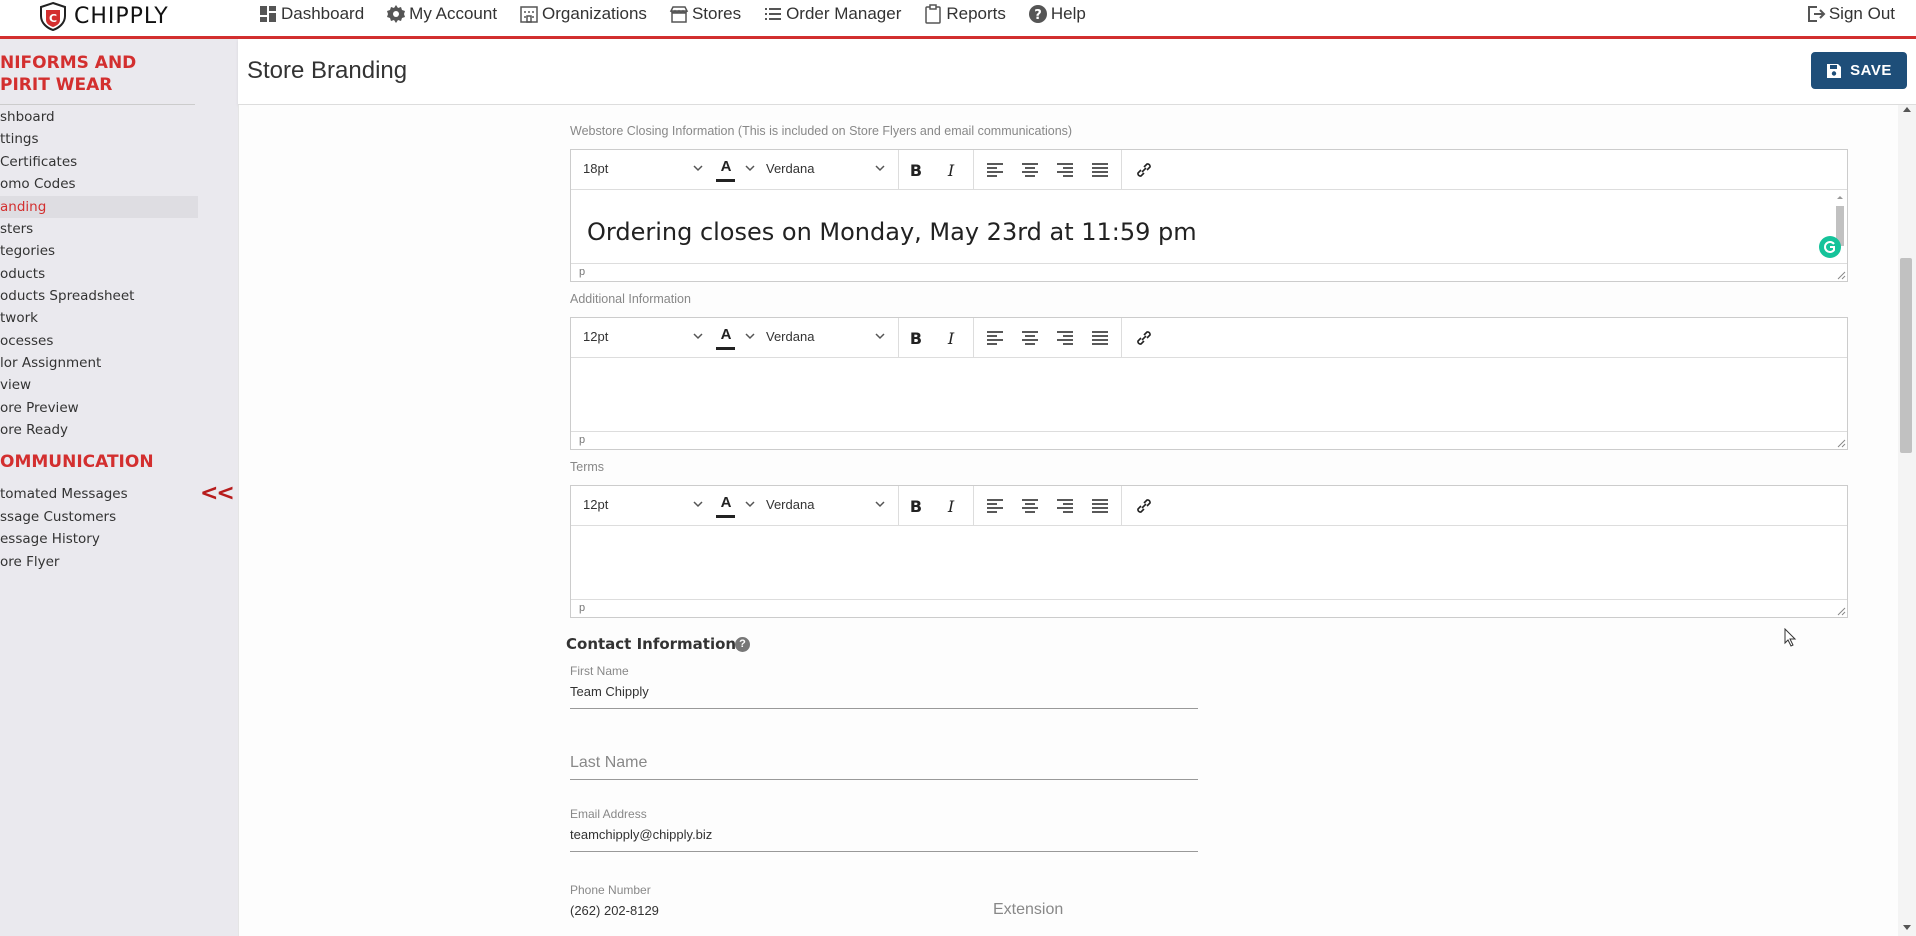  What do you see at coordinates (1871, 70) in the screenshot?
I see `save-button-label: SAVE` at bounding box center [1871, 70].